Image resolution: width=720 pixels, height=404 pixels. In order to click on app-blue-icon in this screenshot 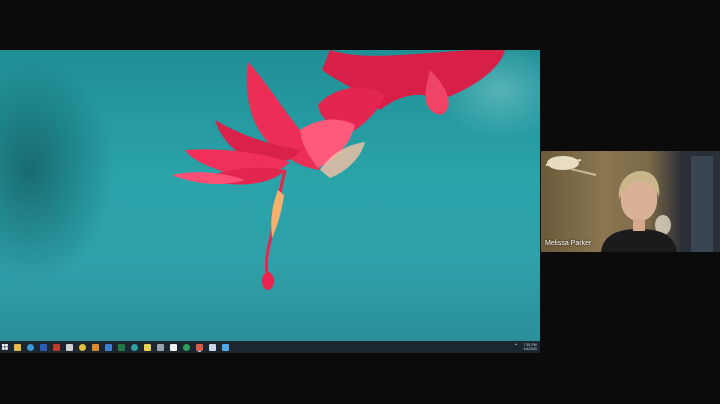, I will do `click(108, 347)`.